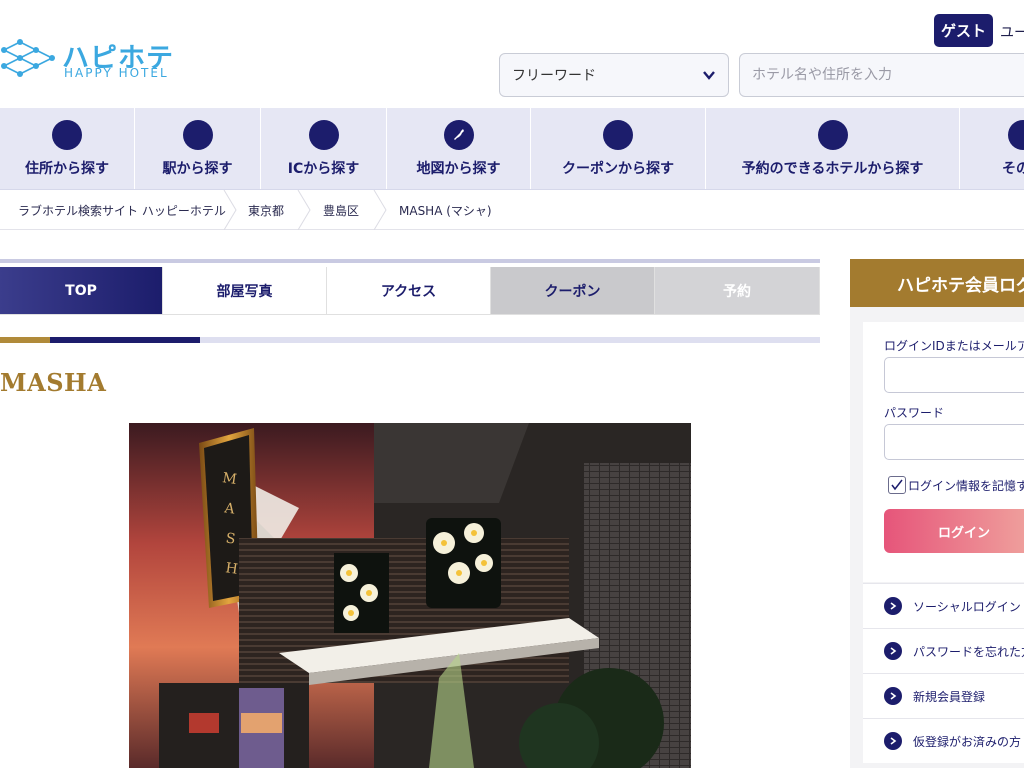 The height and width of the screenshot is (768, 1024). Describe the element at coordinates (709, 75) in the screenshot. I see `chevron-down-icon` at that location.